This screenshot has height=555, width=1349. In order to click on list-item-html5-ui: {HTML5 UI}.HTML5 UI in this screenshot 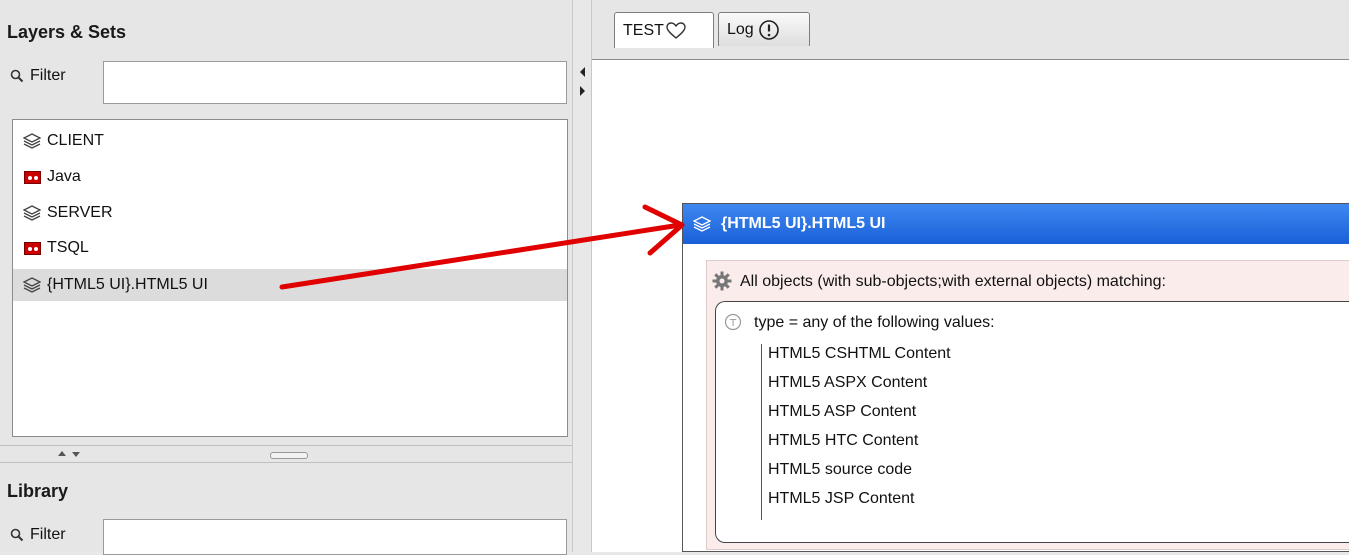, I will do `click(290, 285)`.